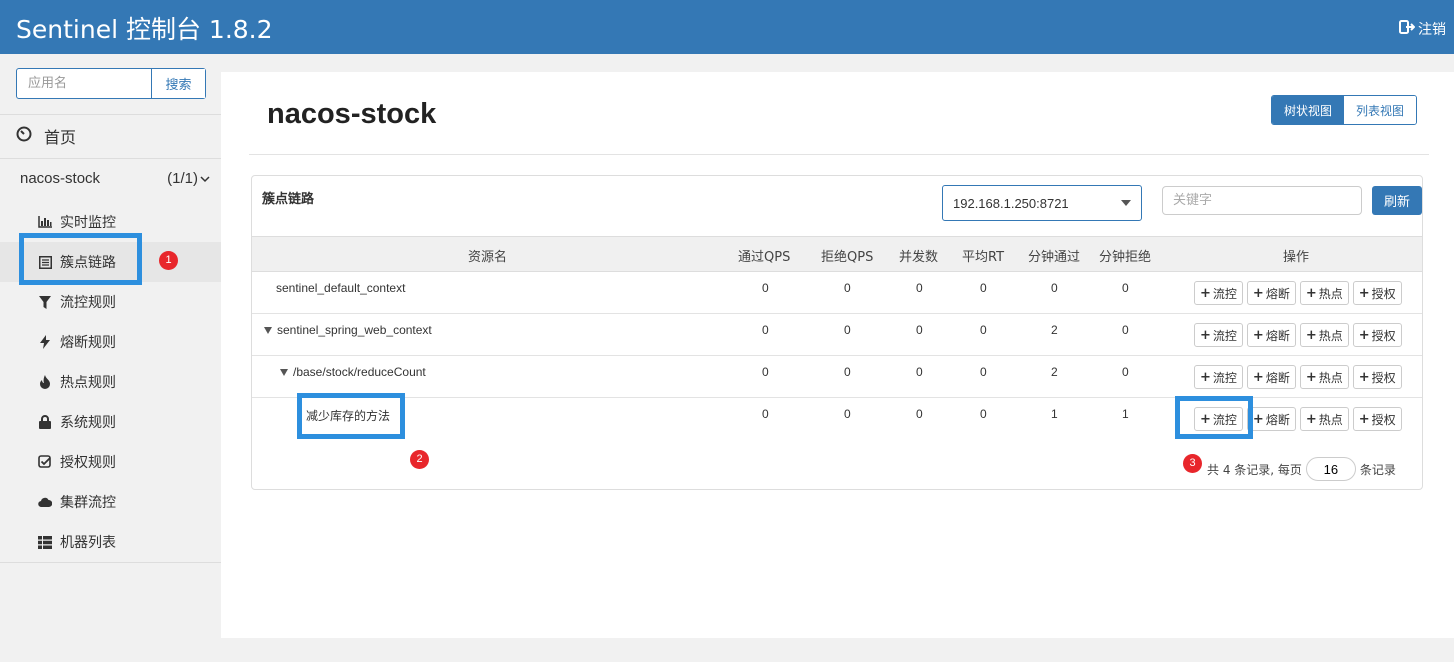 The height and width of the screenshot is (662, 1454). I want to click on menu-item-flow-rules: 流控规则, so click(110, 302).